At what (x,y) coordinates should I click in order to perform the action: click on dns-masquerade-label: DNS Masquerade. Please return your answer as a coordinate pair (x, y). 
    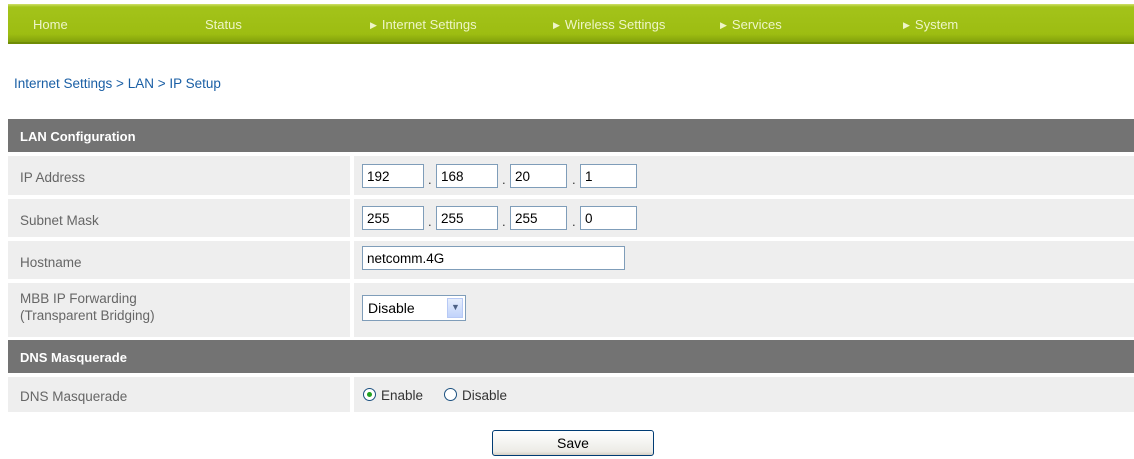
    Looking at the image, I should click on (74, 396).